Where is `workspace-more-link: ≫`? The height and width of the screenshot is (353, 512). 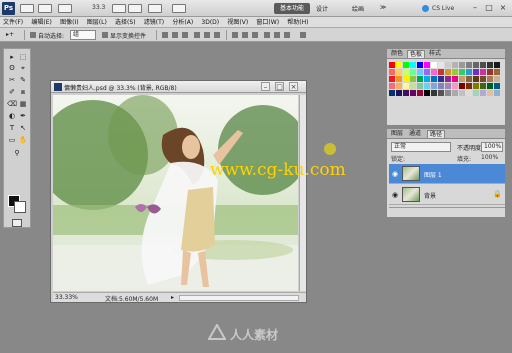 workspace-more-link: ≫ is located at coordinates (383, 7).